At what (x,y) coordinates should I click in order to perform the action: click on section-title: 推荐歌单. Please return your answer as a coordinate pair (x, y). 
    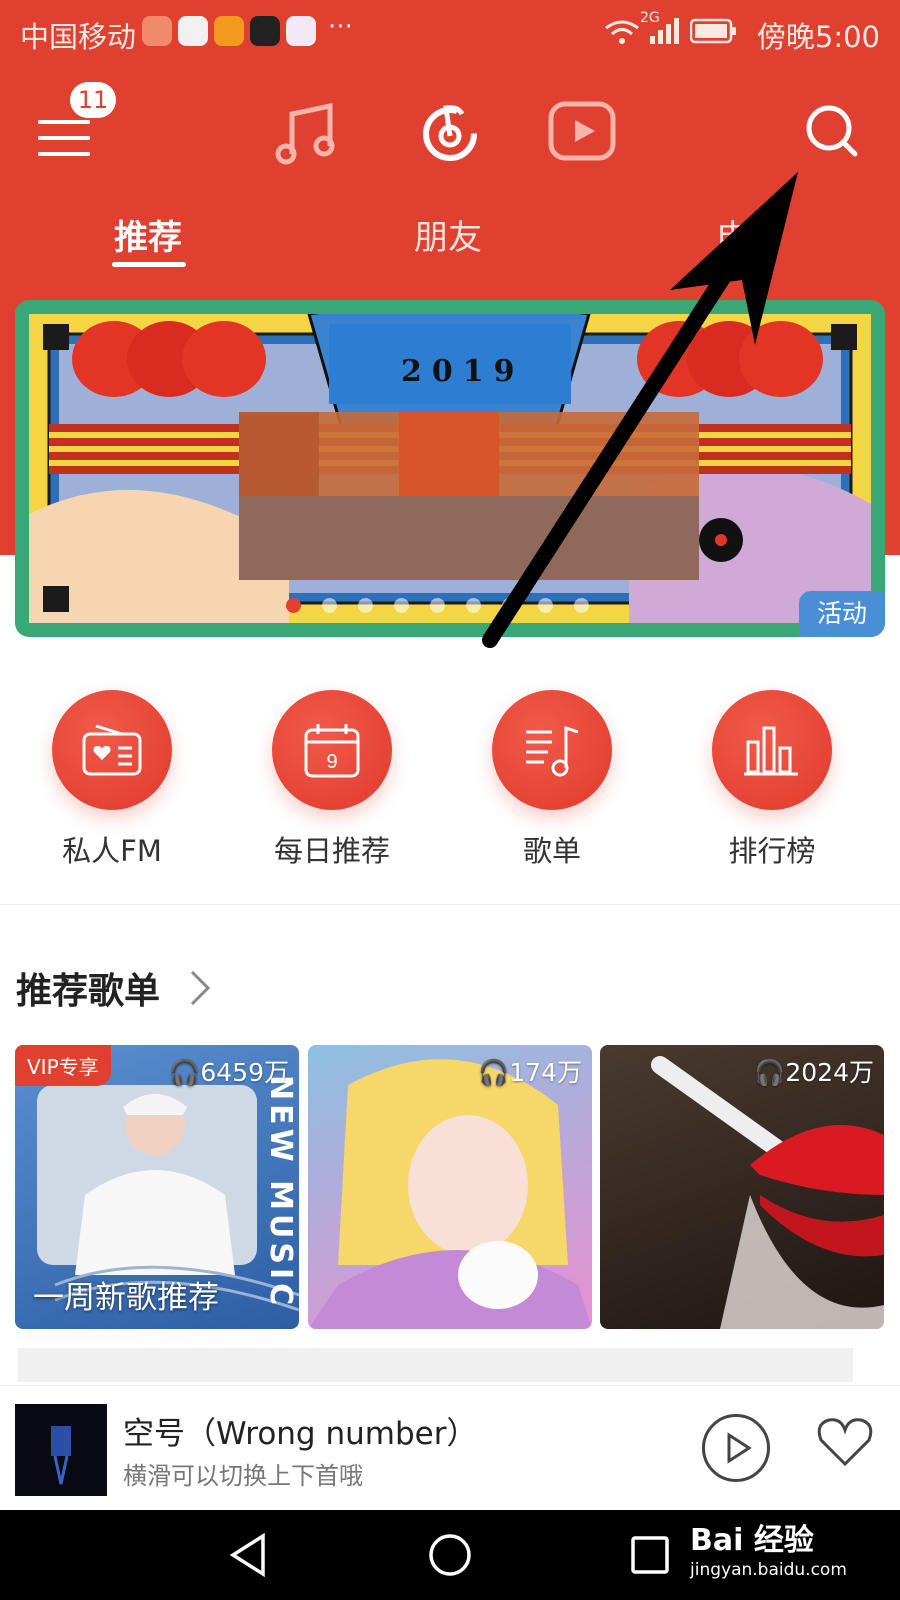
    Looking at the image, I should click on (88, 988).